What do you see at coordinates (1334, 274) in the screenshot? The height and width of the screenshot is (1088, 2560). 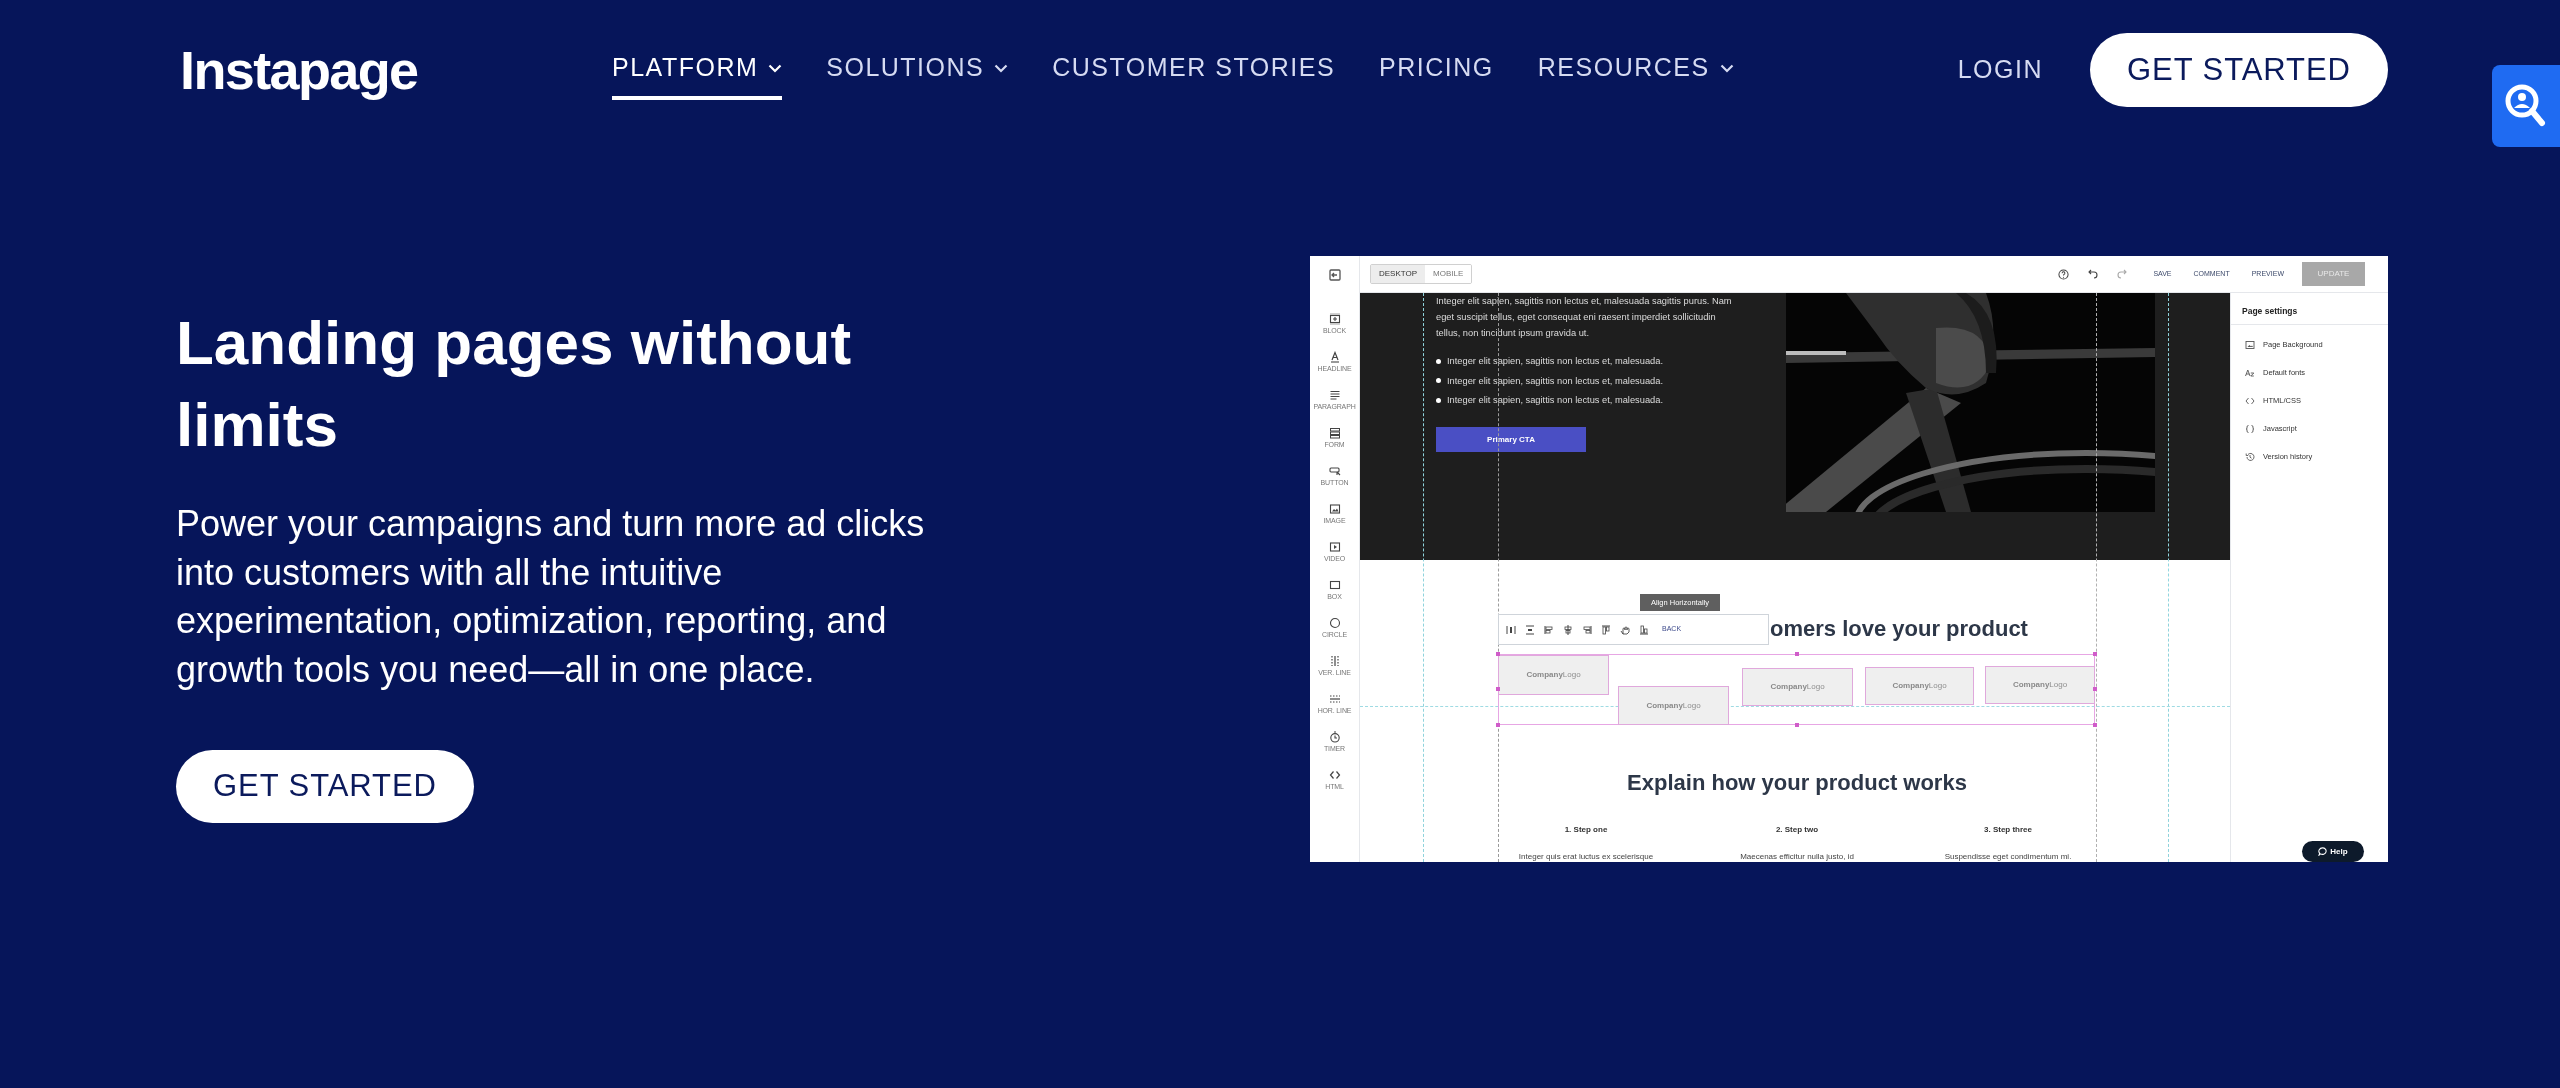 I see `exit-icon` at bounding box center [1334, 274].